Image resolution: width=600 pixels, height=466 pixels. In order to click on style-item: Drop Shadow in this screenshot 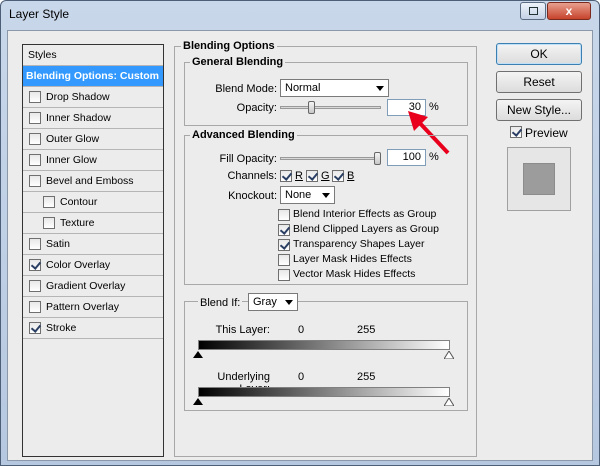, I will do `click(93, 97)`.